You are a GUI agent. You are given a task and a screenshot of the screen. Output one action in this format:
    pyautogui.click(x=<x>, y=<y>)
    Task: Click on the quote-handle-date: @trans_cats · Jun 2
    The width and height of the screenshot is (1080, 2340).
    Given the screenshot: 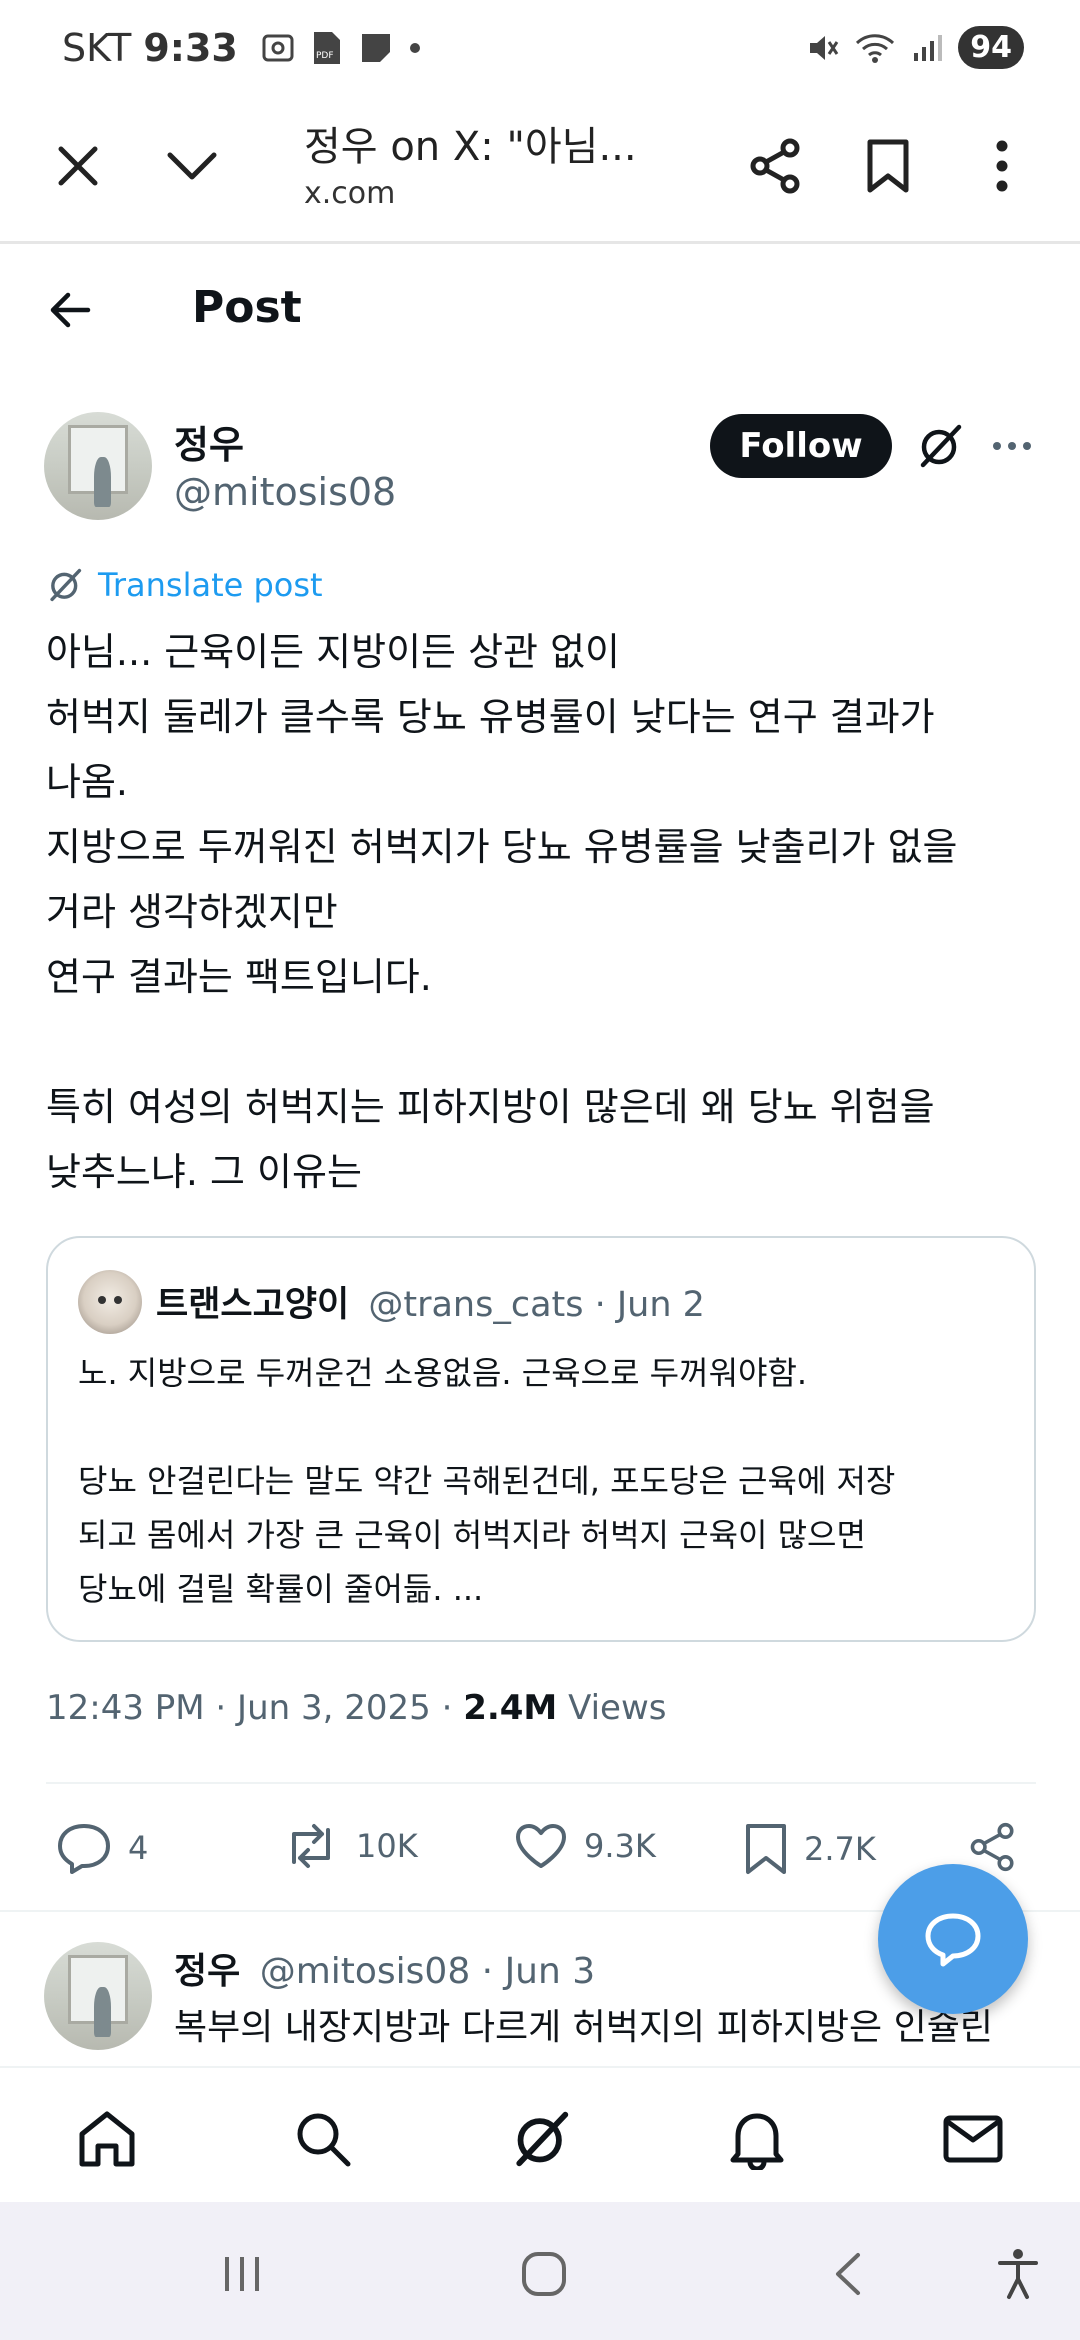 What is the action you would take?
    pyautogui.click(x=536, y=1305)
    